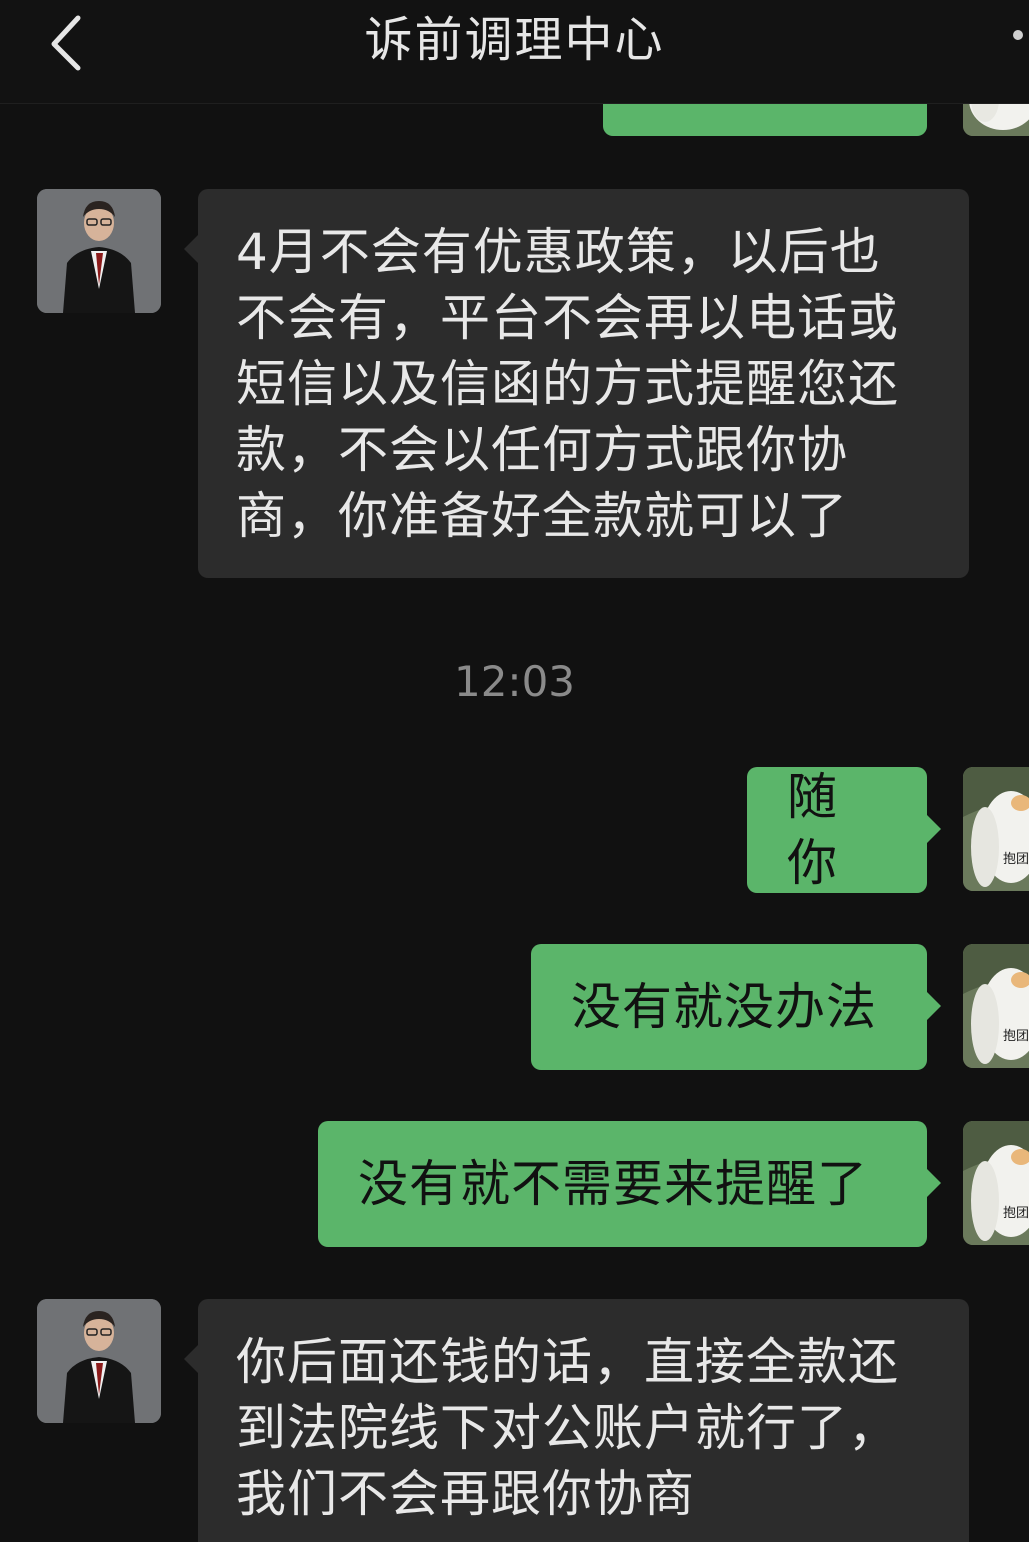  Describe the element at coordinates (558, 252) in the screenshot. I see `message-line: 4月不会有优惠政策，以后也` at that location.